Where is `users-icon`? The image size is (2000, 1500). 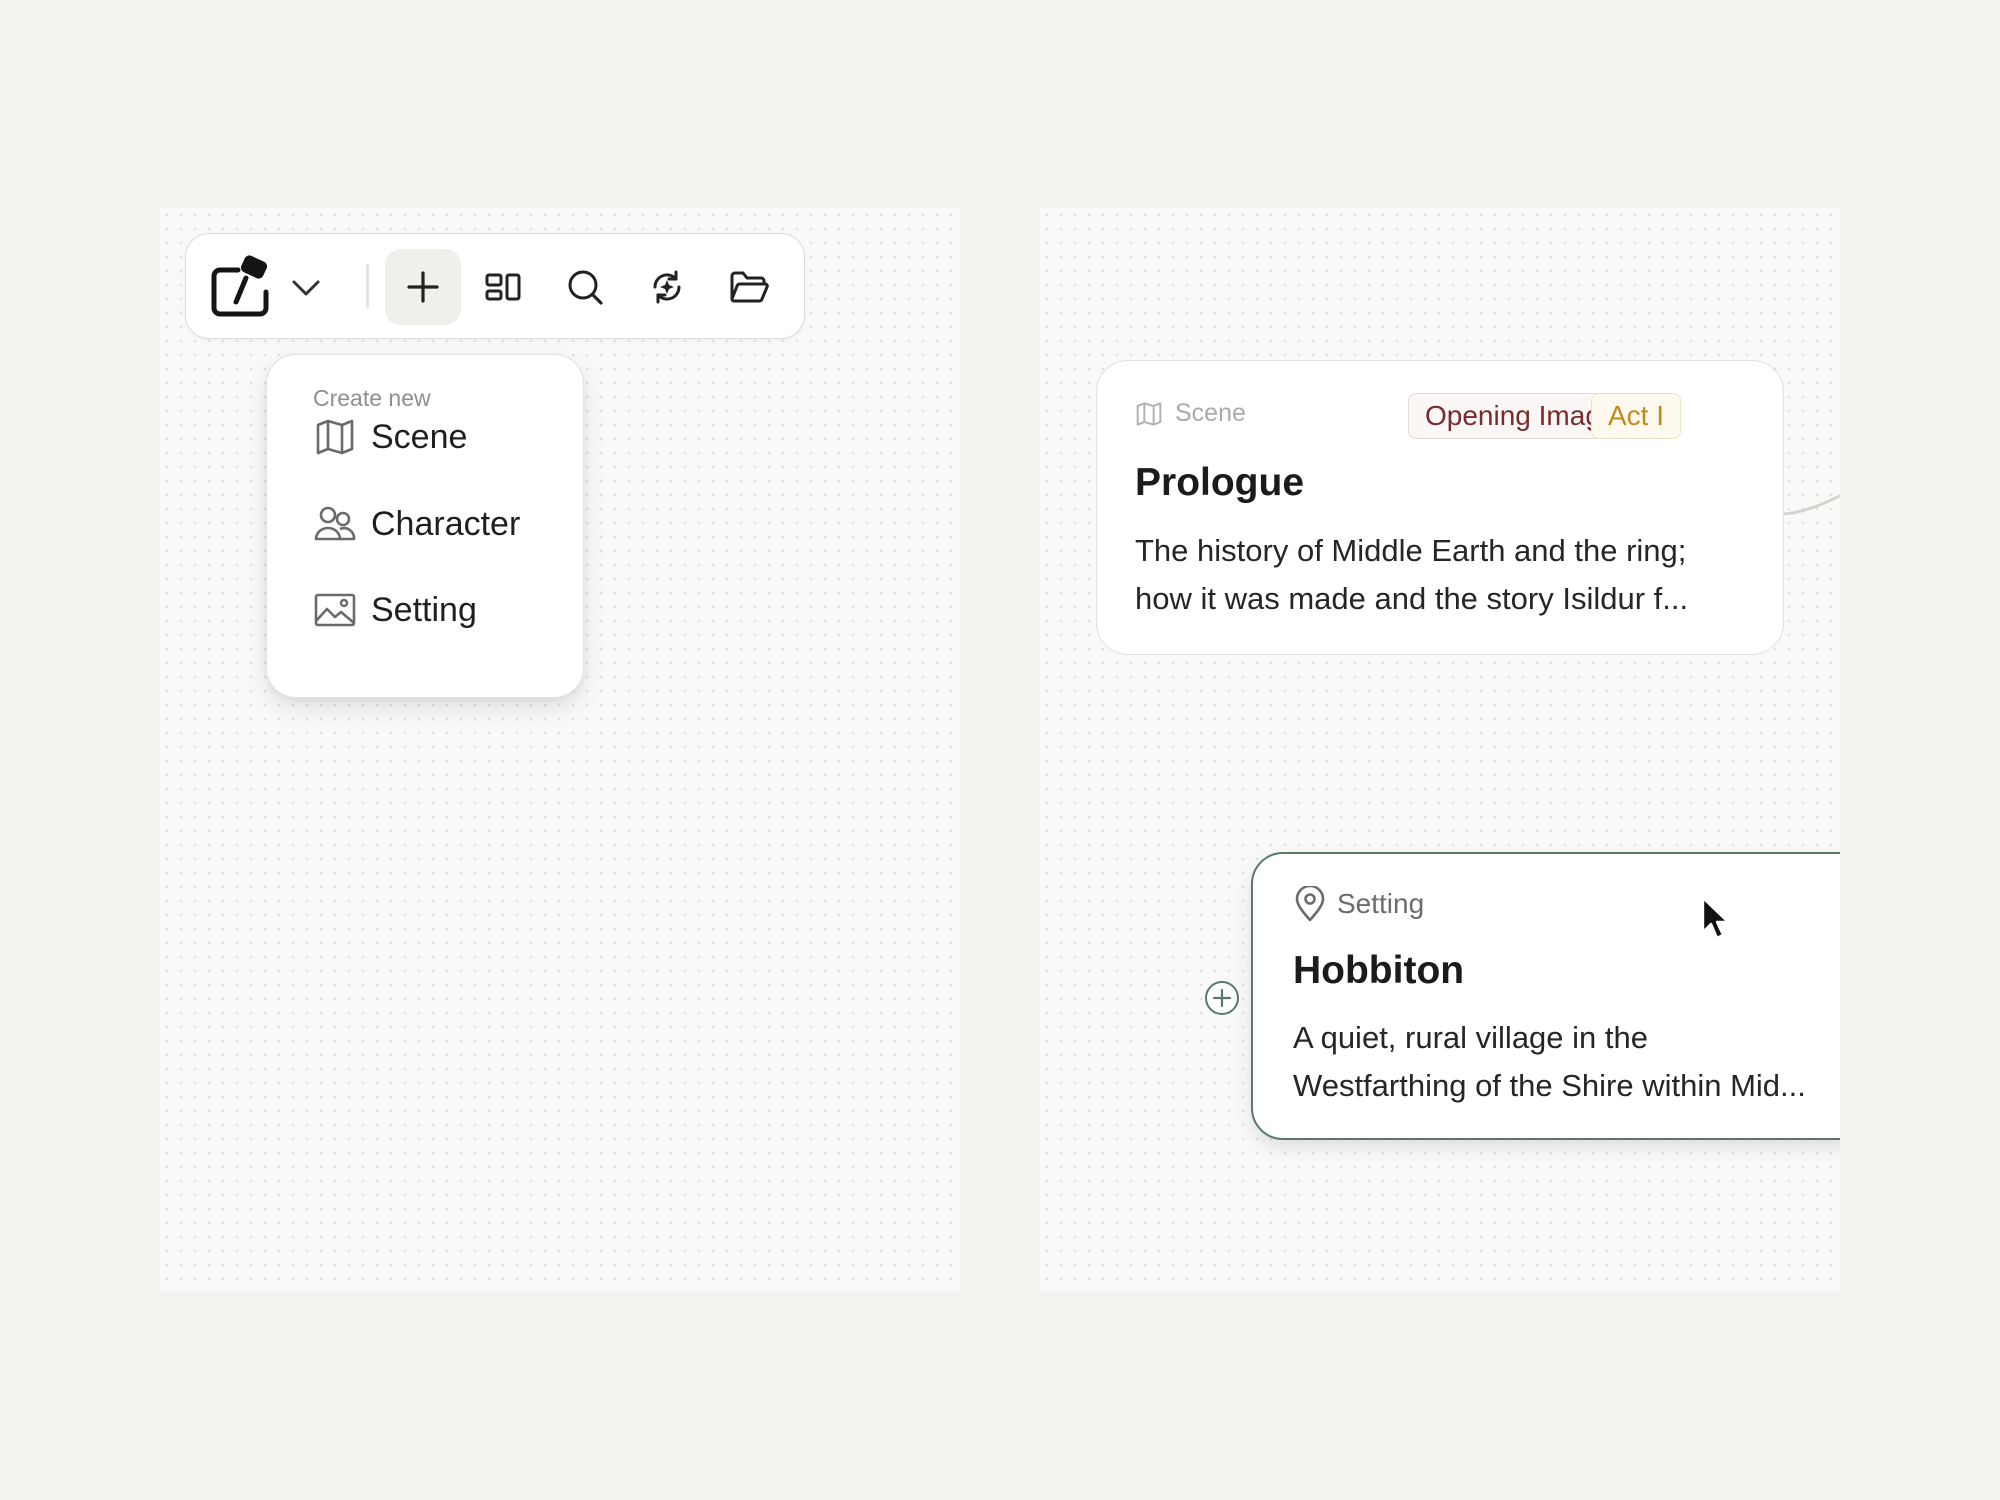
users-icon is located at coordinates (335, 524).